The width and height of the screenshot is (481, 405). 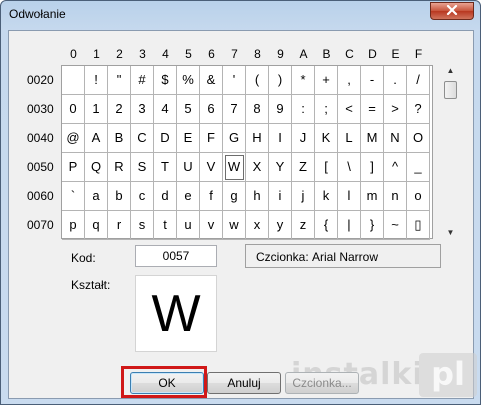 What do you see at coordinates (234, 196) in the screenshot?
I see `char-cell: g` at bounding box center [234, 196].